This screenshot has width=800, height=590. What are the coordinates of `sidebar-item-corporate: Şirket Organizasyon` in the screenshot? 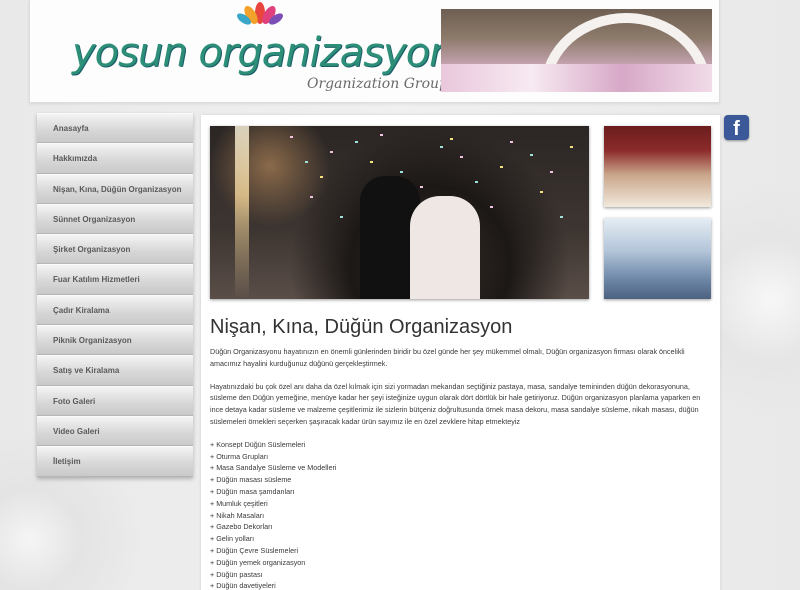 It's located at (115, 249).